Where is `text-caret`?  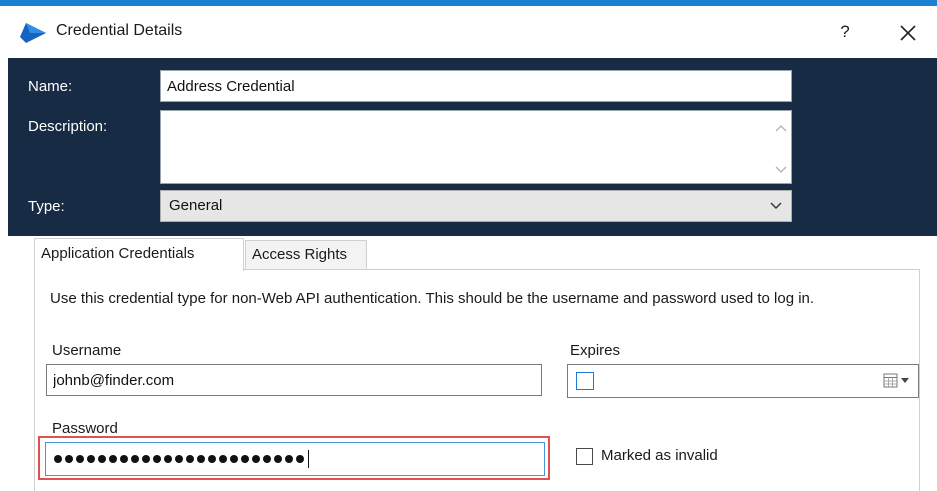 text-caret is located at coordinates (308, 459).